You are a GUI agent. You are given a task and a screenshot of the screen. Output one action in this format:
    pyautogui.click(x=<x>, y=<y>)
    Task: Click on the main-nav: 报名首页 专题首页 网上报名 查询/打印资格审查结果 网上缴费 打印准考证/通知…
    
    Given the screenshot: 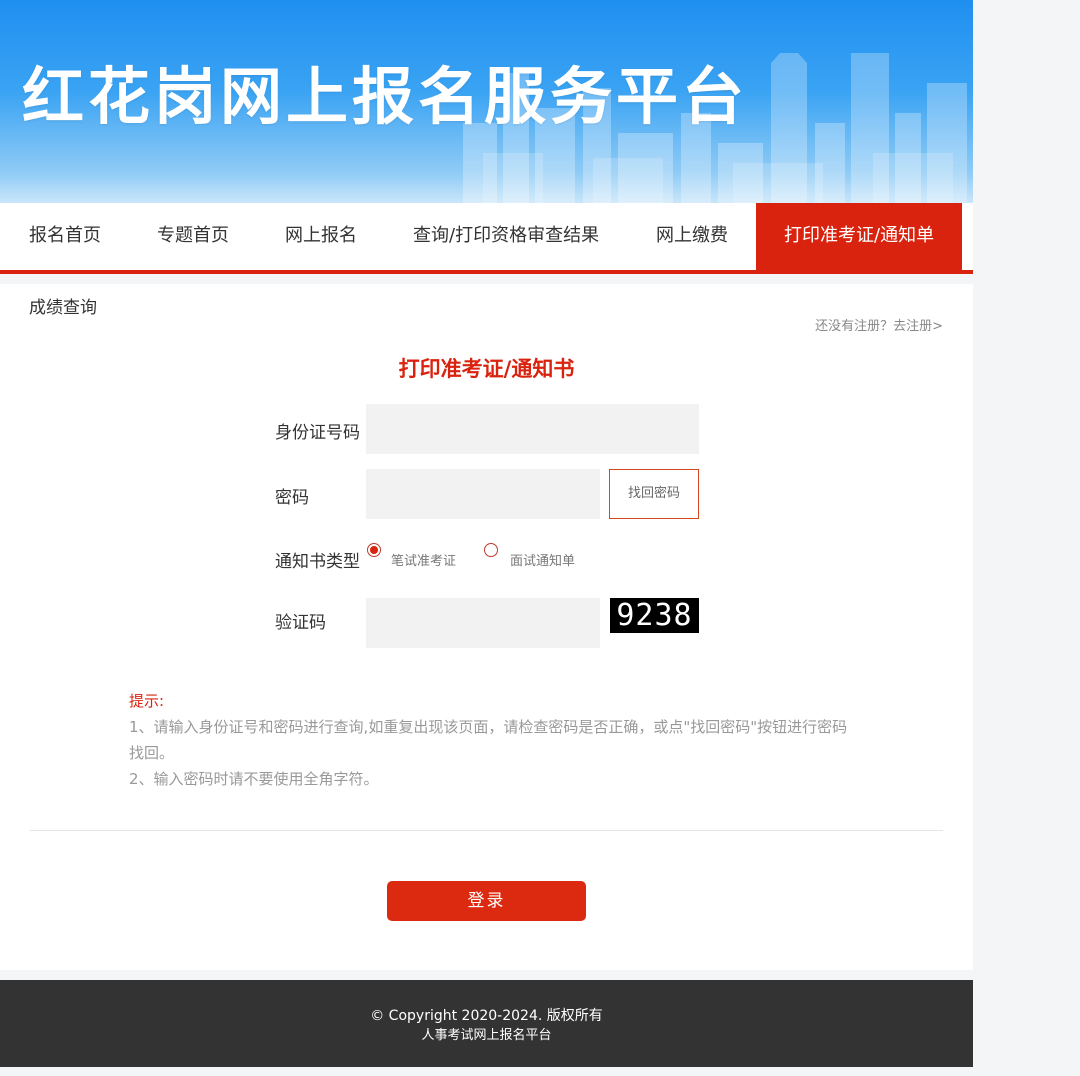 What is the action you would take?
    pyautogui.click(x=486, y=236)
    